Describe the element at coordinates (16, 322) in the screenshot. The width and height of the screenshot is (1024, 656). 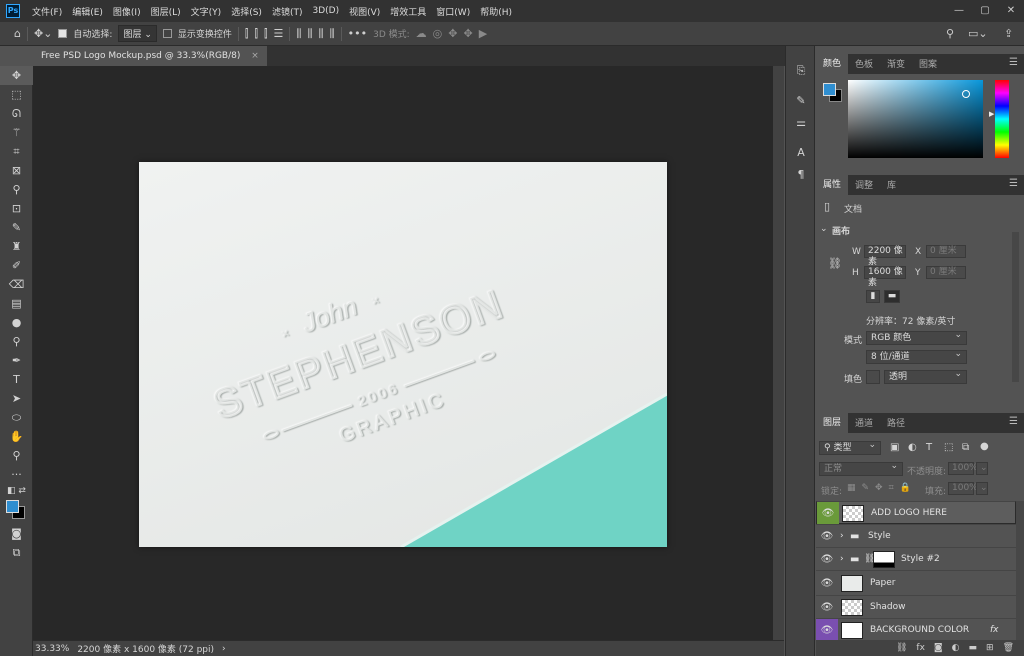
I see `blur-tool-icon: ●` at that location.